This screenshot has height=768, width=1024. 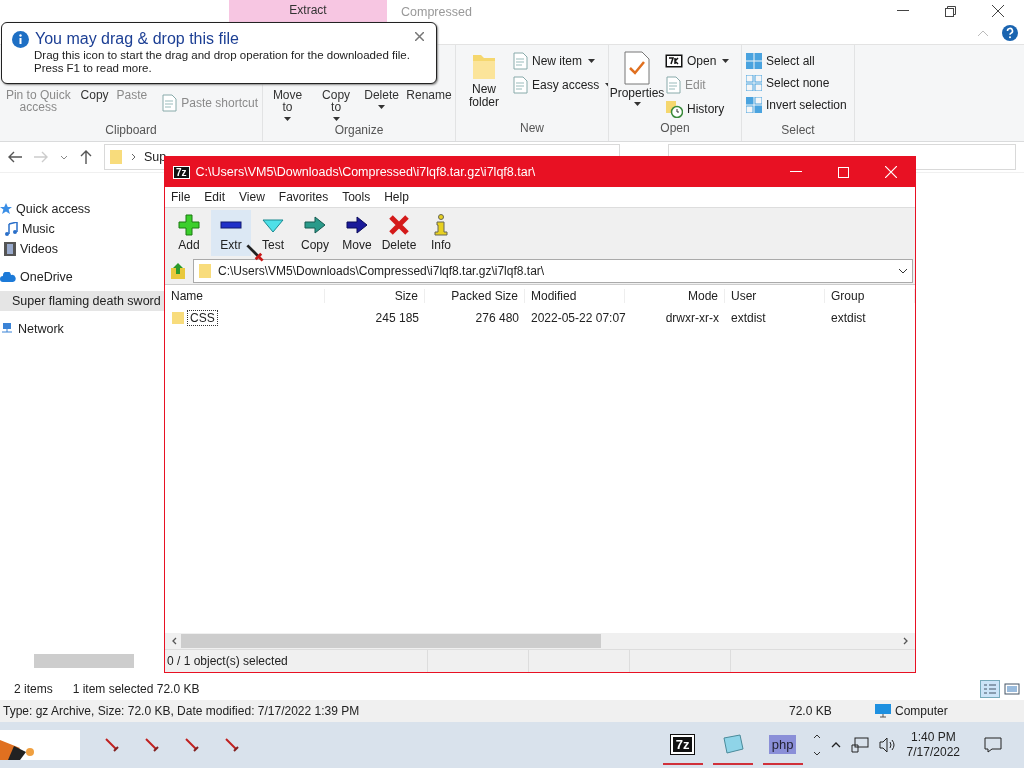 I want to click on group-label: New, so click(x=532, y=129).